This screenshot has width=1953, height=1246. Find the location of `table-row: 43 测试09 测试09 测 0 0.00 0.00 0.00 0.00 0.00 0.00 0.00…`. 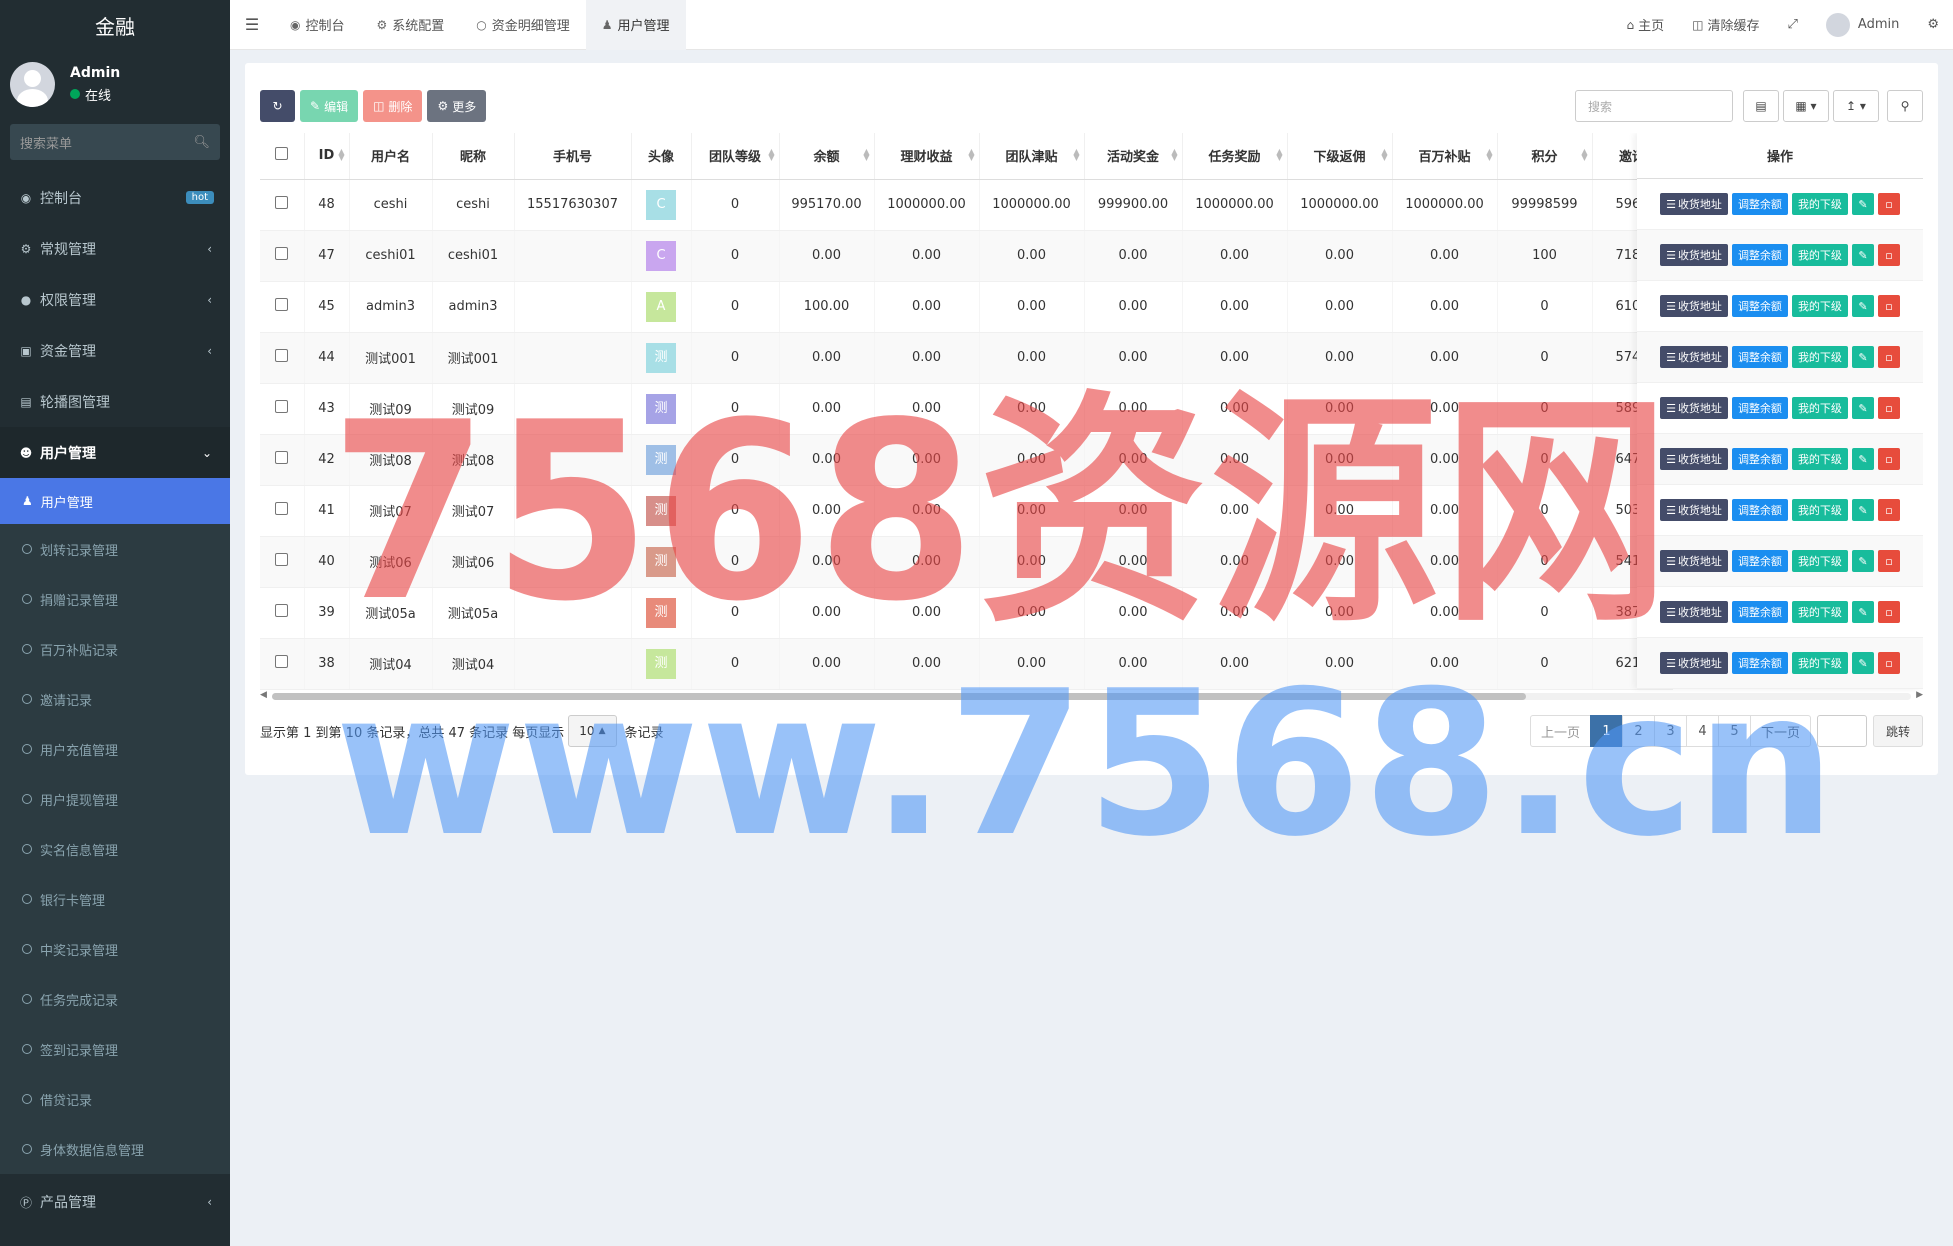

table-row: 43 测试09 测试09 测 0 0.00 0.00 0.00 0.00 0.00 0.00 0.00… is located at coordinates (966, 409).